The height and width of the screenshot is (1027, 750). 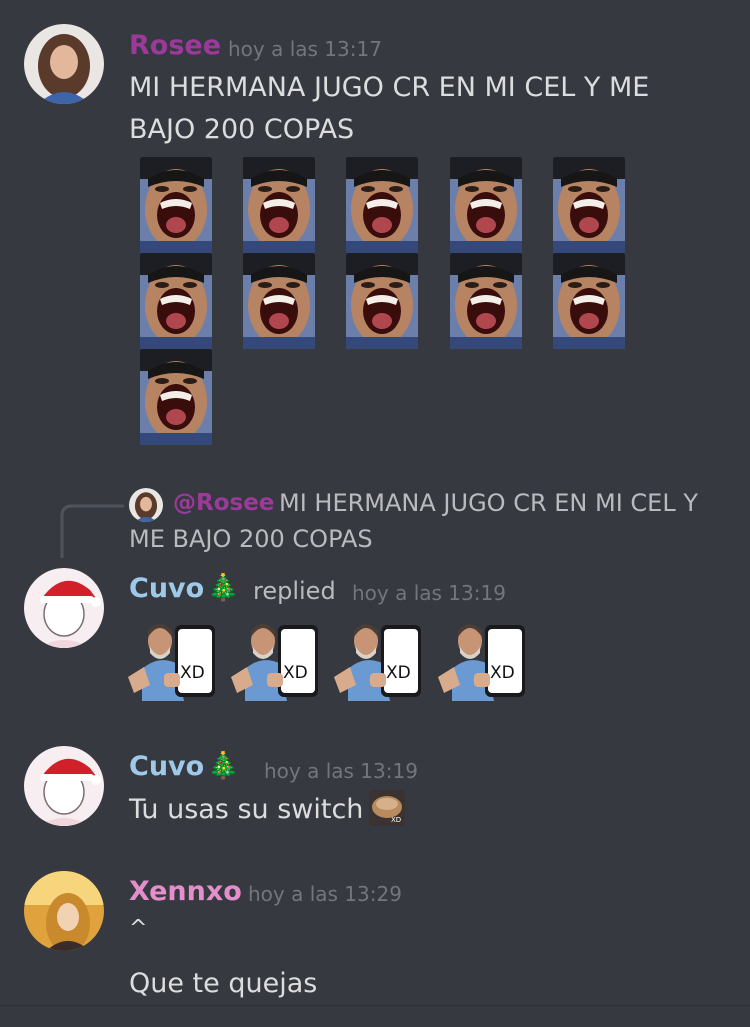 I want to click on reply-mention: @Rosee, so click(x=223, y=503).